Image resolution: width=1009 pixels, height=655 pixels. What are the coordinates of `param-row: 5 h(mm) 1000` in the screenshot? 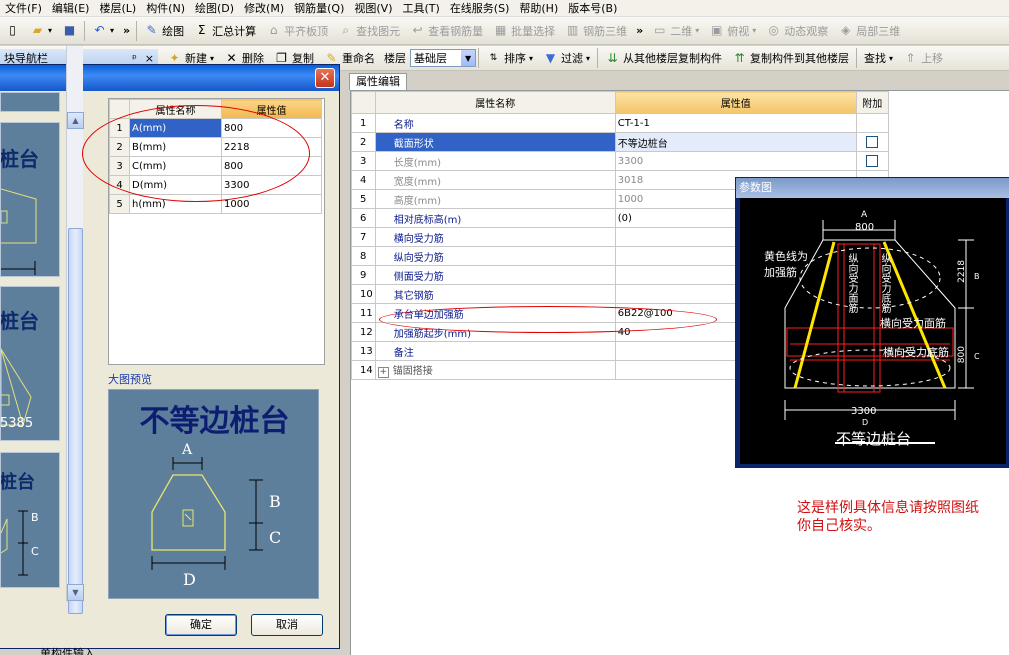 It's located at (215, 204).